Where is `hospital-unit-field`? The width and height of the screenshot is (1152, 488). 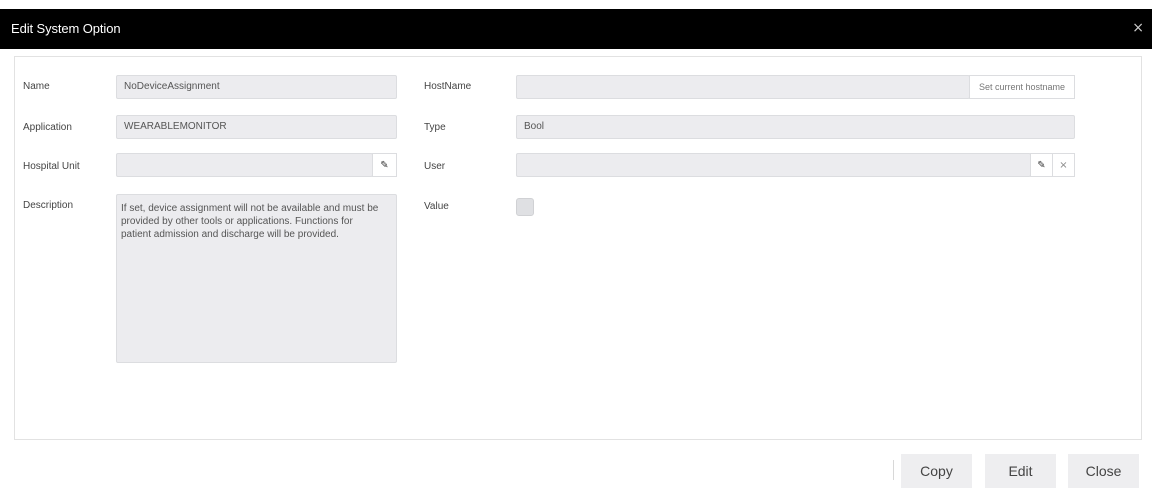 hospital-unit-field is located at coordinates (244, 165).